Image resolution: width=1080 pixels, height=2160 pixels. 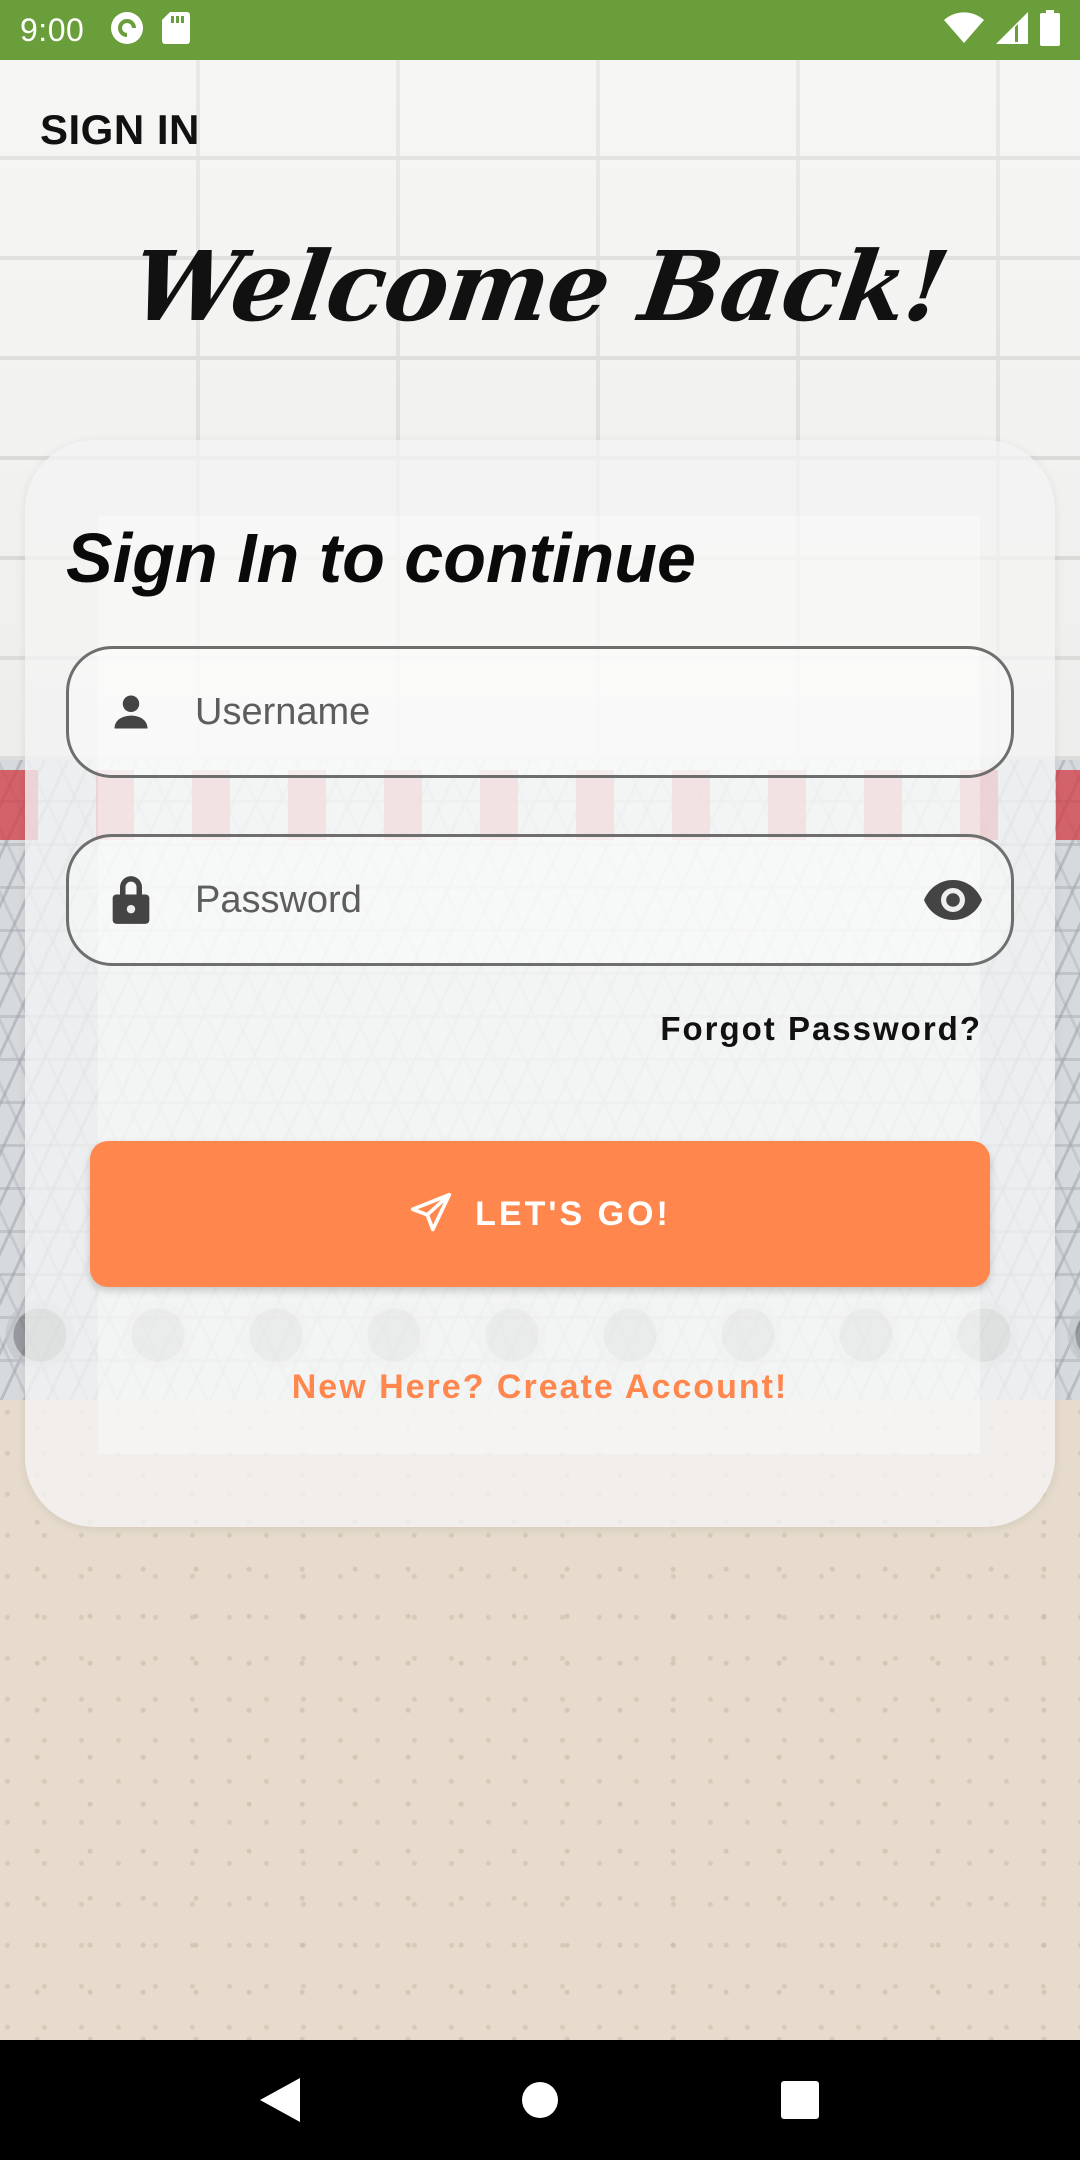 What do you see at coordinates (953, 900) in the screenshot?
I see `eye-icon` at bounding box center [953, 900].